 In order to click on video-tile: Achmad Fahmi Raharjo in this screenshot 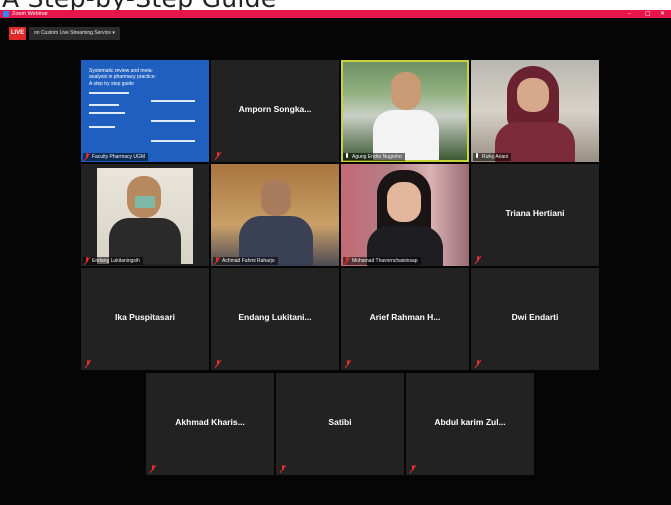, I will do `click(275, 215)`.